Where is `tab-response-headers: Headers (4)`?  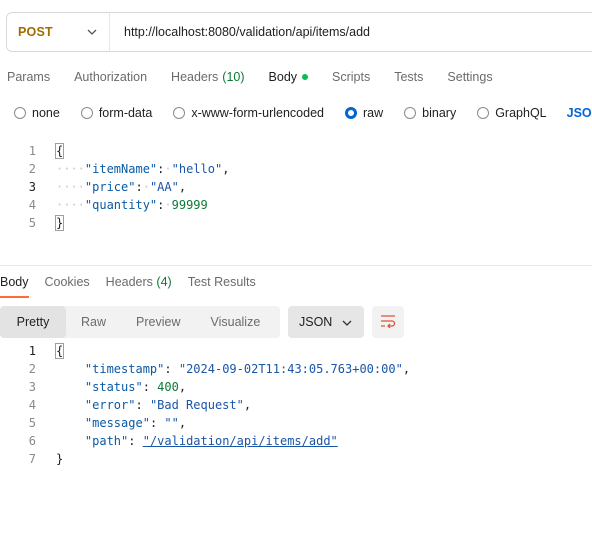 tab-response-headers: Headers (4) is located at coordinates (139, 282).